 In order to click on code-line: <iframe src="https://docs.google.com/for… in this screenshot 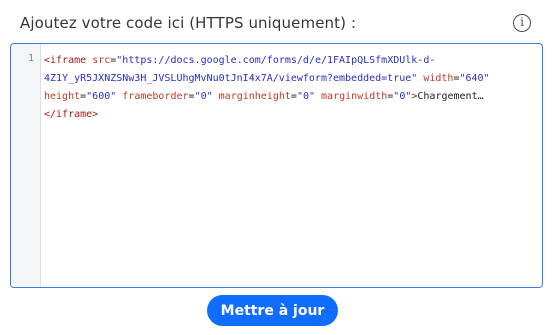, I will do `click(290, 61)`.